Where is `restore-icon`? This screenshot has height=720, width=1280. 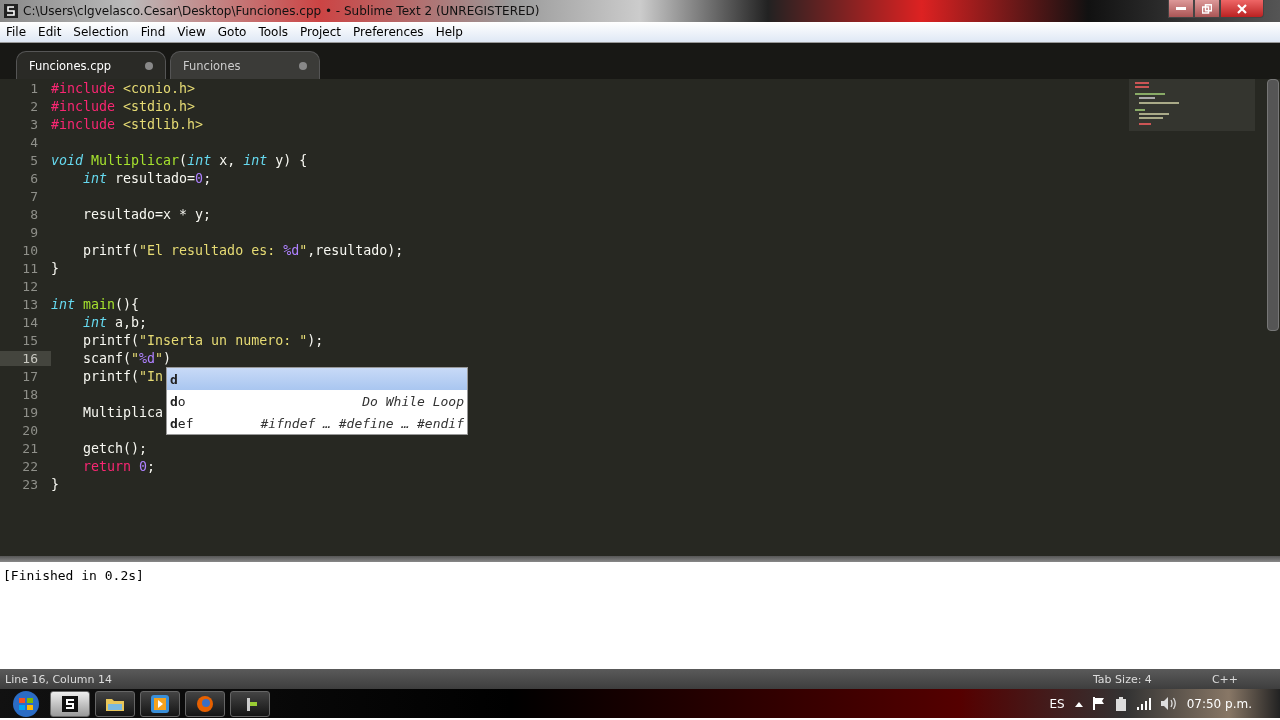
restore-icon is located at coordinates (1207, 8).